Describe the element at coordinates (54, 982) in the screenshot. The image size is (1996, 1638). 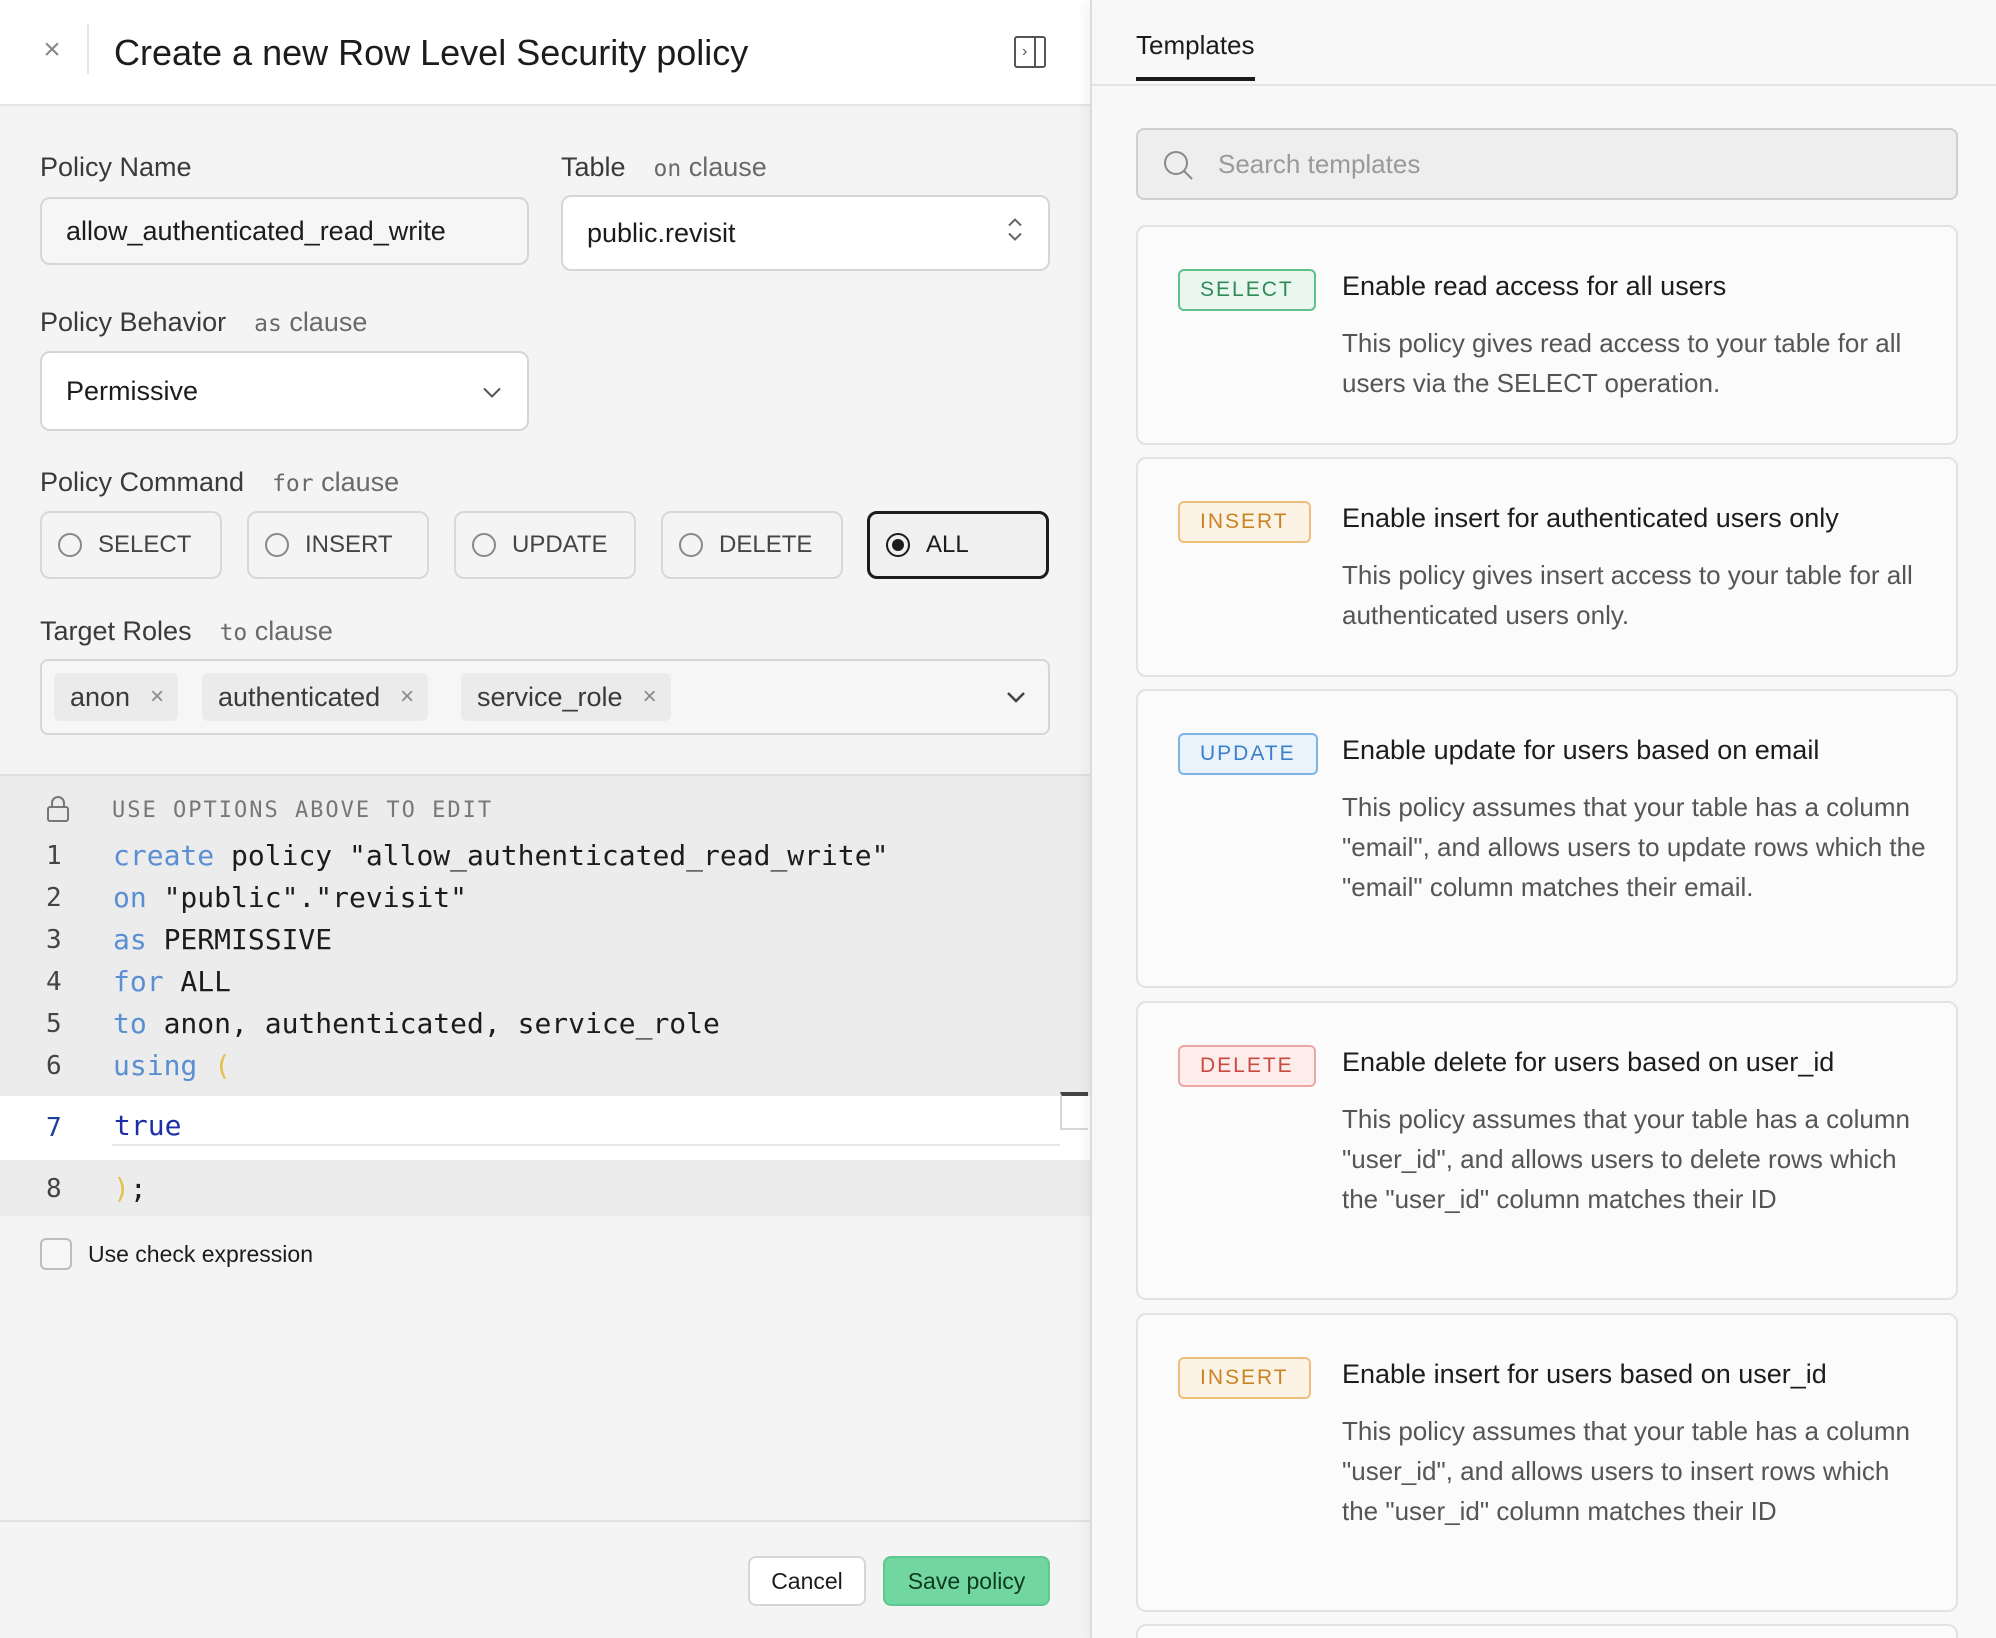
I see `line-number: 4` at that location.